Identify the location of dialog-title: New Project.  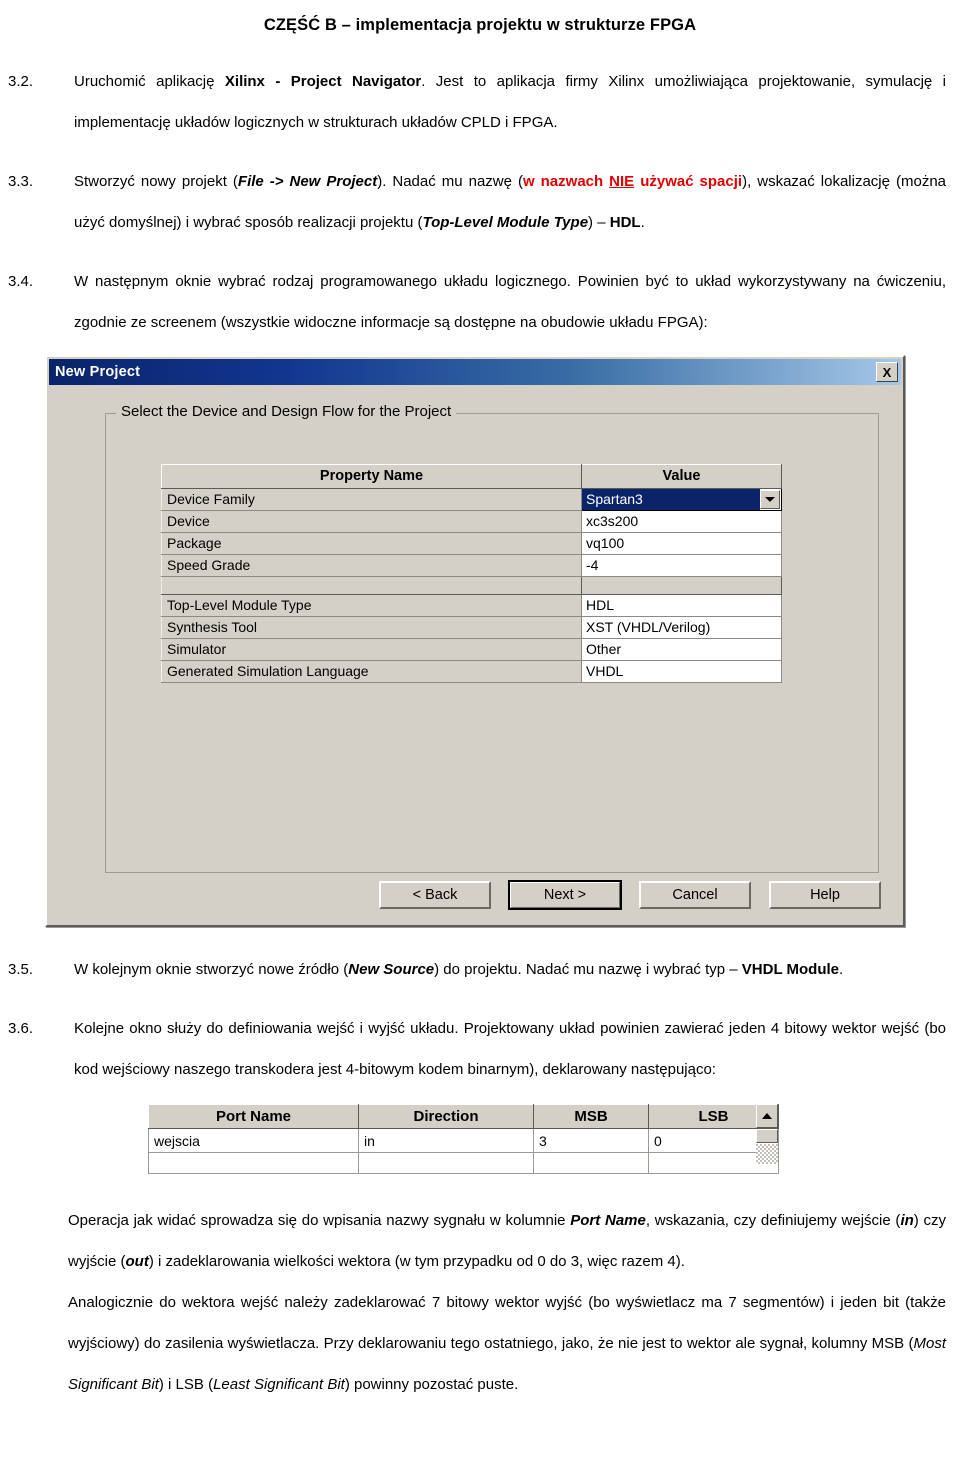
(98, 372).